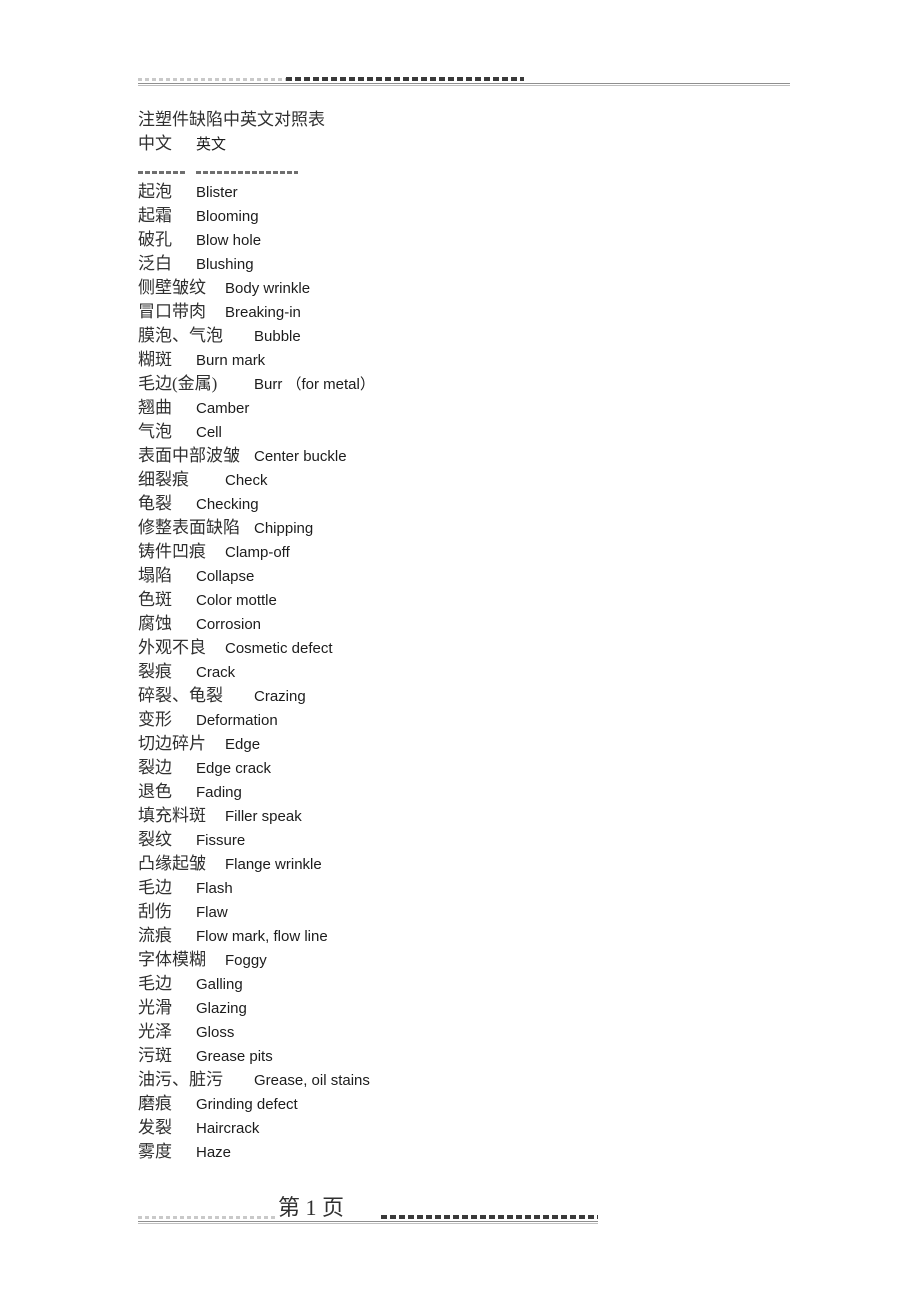 This screenshot has width=920, height=1302. I want to click on term-row: 凸缘起皱 Flange wrinkle, so click(488, 864).